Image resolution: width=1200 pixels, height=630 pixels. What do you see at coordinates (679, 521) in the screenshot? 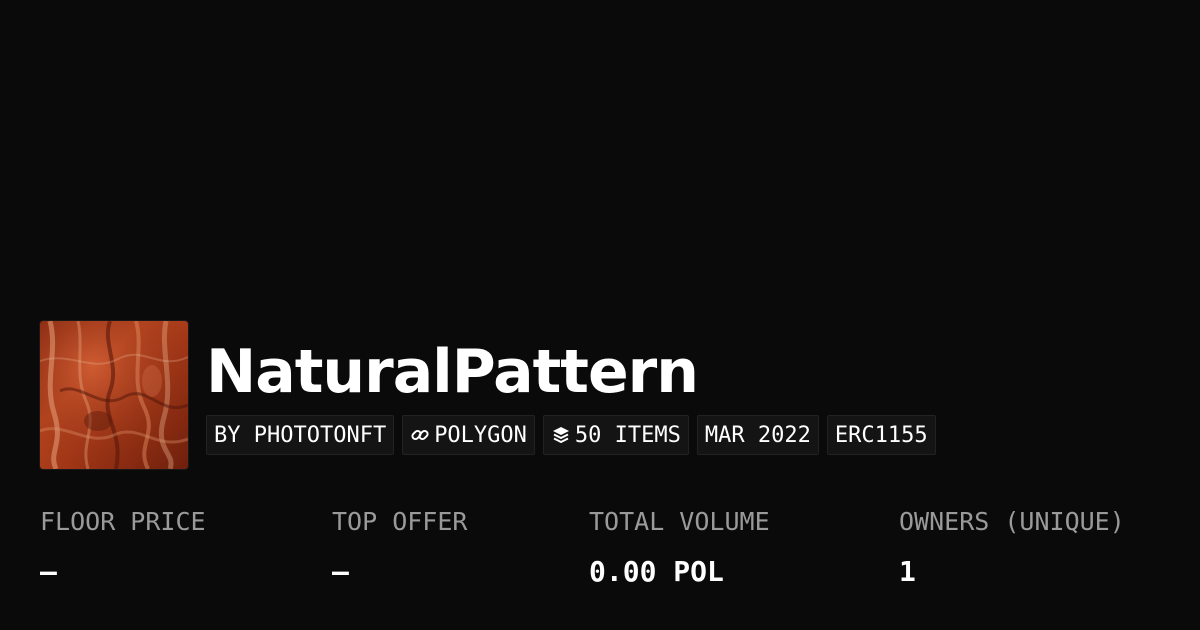
I see `stat-label: TOTAL VOLUME` at bounding box center [679, 521].